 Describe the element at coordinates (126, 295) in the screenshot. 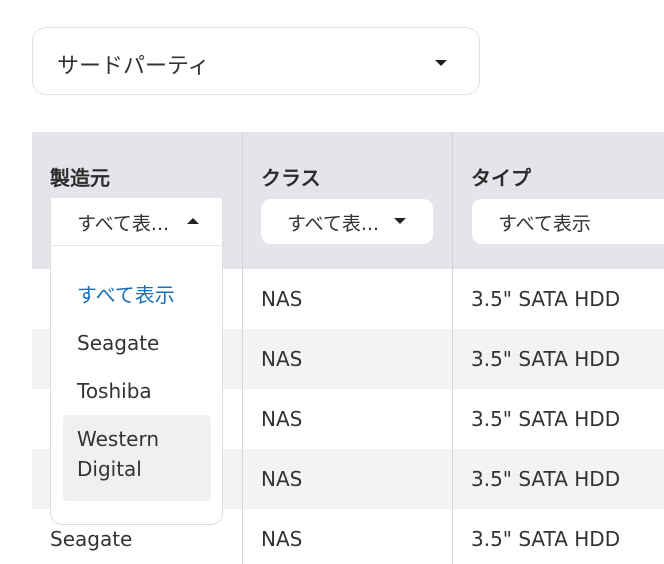

I see `option-all: すべて表示` at that location.